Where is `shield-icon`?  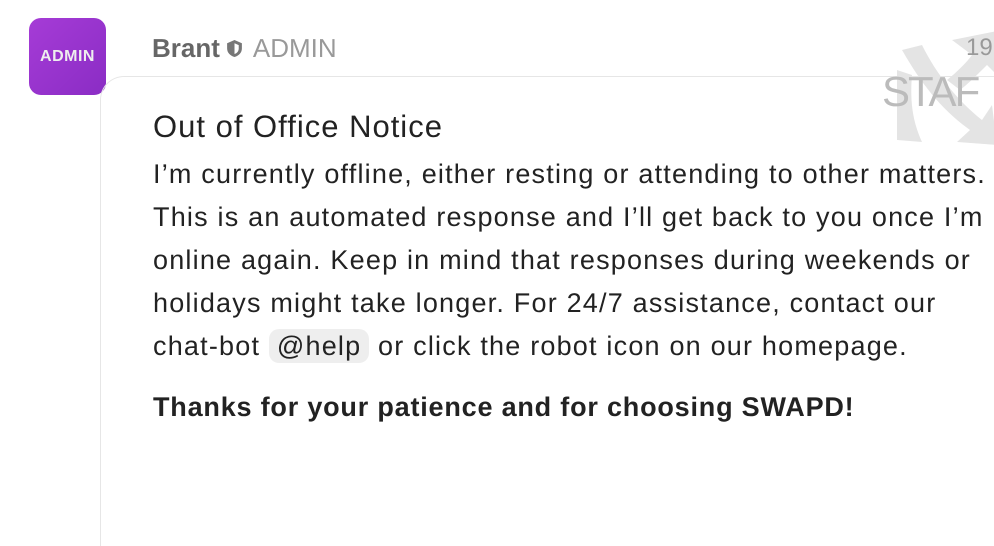 shield-icon is located at coordinates (234, 48).